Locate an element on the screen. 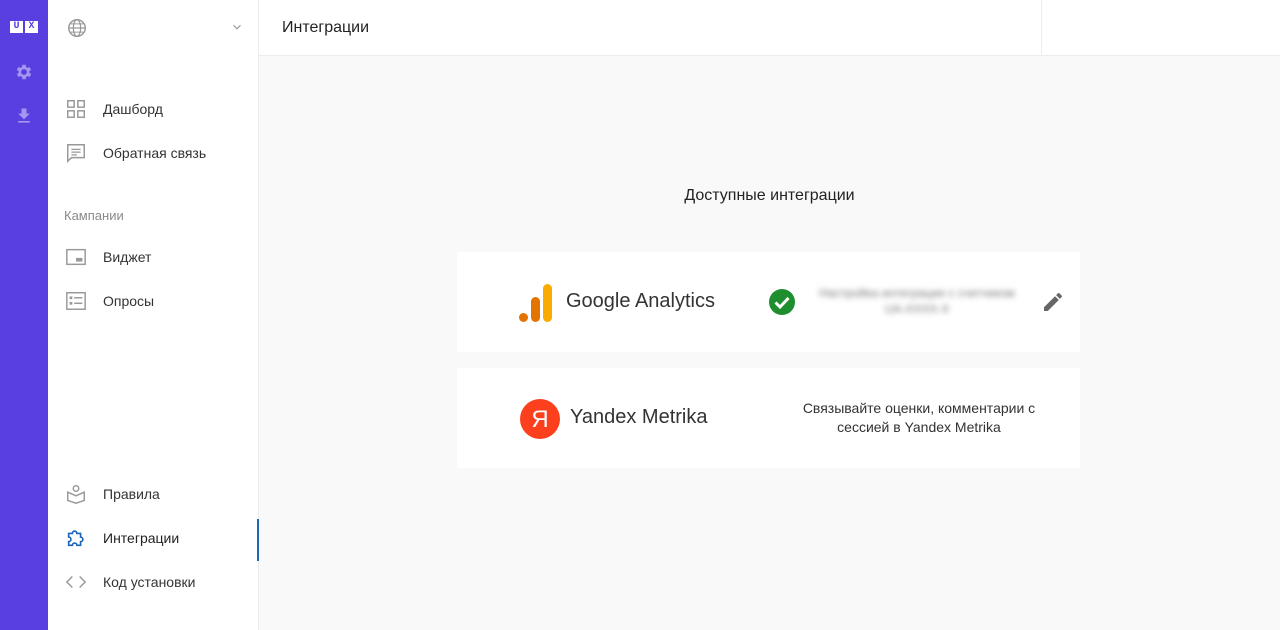 Image resolution: width=1280 pixels, height=630 pixels. yandex-logo-icon: Я is located at coordinates (540, 419).